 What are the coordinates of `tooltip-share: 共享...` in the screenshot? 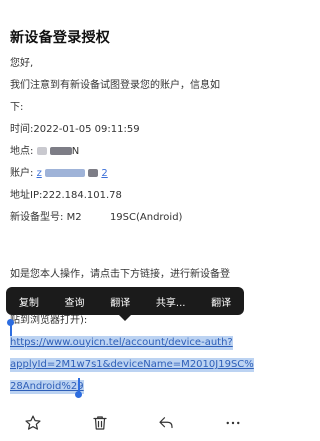 It's located at (171, 301).